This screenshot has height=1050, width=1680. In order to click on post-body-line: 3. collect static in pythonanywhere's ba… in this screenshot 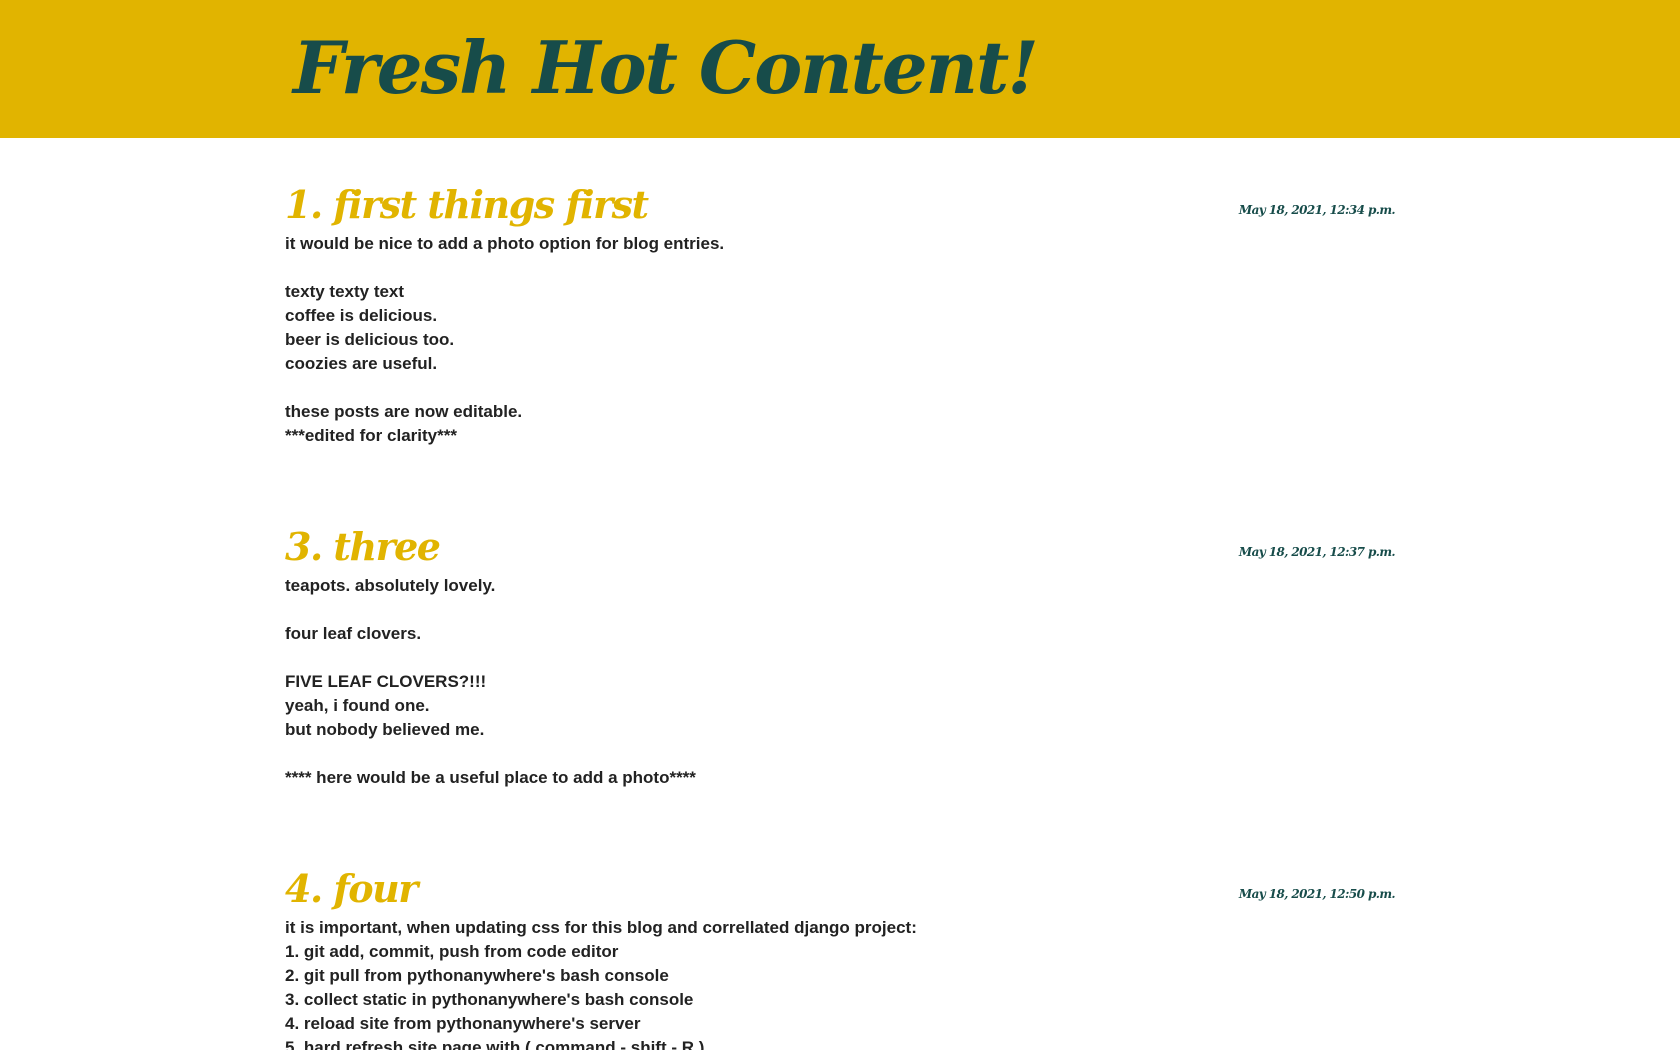, I will do `click(489, 999)`.